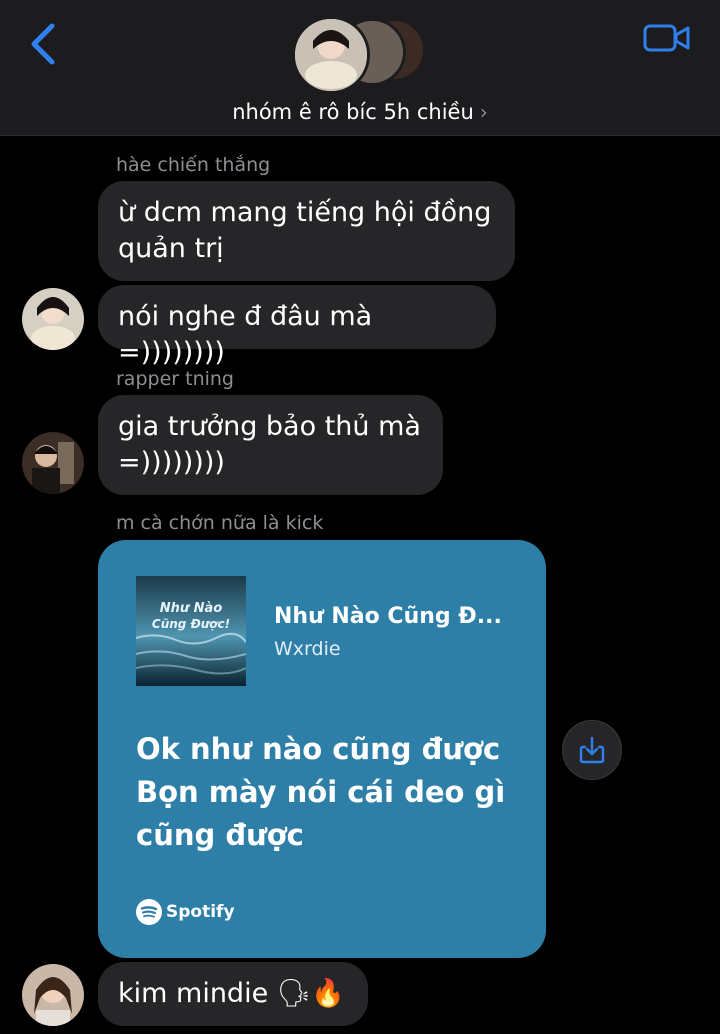 This screenshot has height=1034, width=720. Describe the element at coordinates (310, 993) in the screenshot. I see `message-emoji: 🗣🔥` at that location.